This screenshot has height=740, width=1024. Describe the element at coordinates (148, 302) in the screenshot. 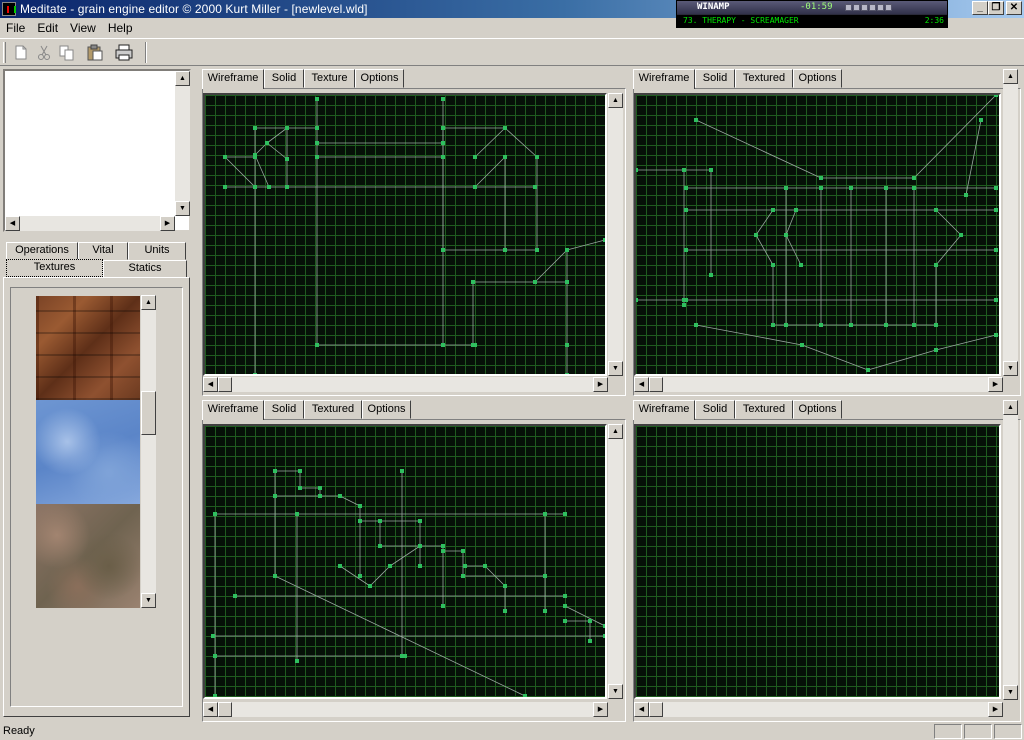

I see `scroll-up-icon: ▲` at that location.